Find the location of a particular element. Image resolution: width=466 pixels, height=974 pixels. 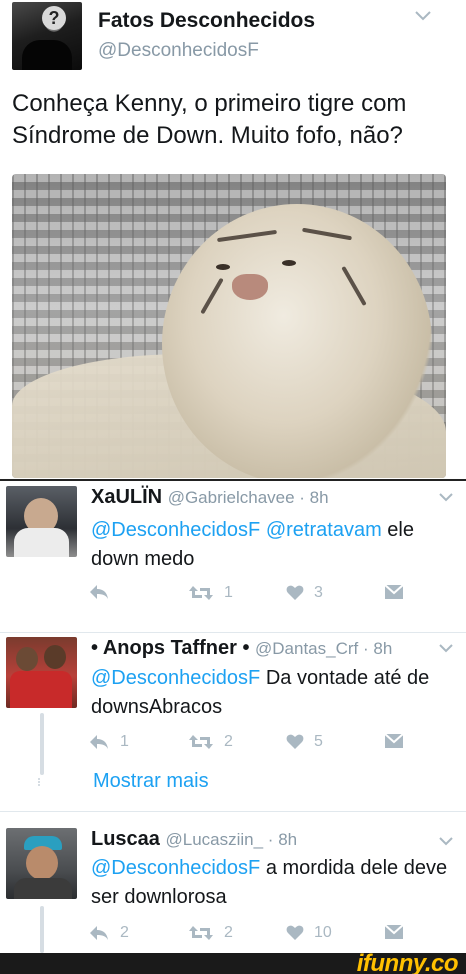

tweet-actions: 2 2 10 is located at coordinates (253, 936).